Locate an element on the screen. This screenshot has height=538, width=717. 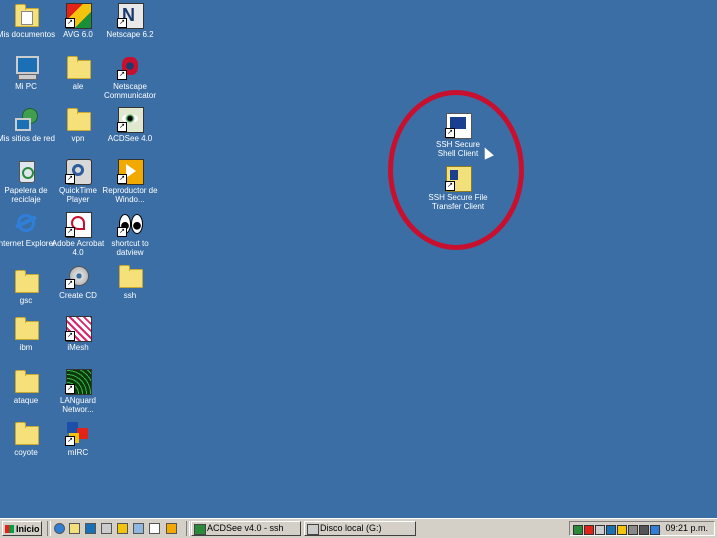
desktop-icon-netscape-62: N ↗ Netscape 6.2 is located at coordinates (130, 20).